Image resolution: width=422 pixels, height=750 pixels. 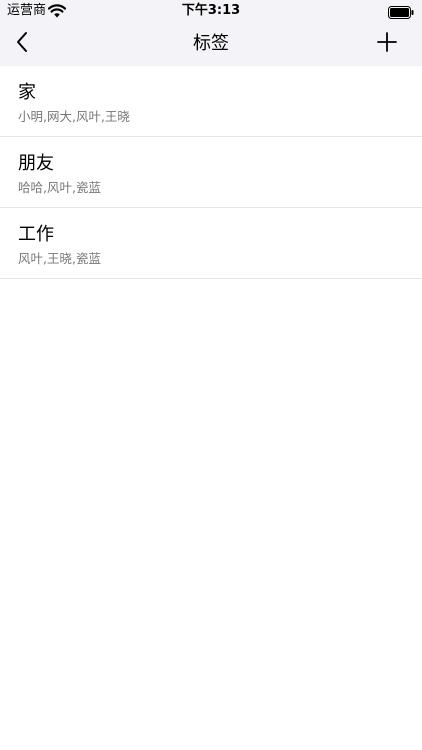 I want to click on tag-members: 哈哈,风叶,瓷蓝, so click(x=59, y=187).